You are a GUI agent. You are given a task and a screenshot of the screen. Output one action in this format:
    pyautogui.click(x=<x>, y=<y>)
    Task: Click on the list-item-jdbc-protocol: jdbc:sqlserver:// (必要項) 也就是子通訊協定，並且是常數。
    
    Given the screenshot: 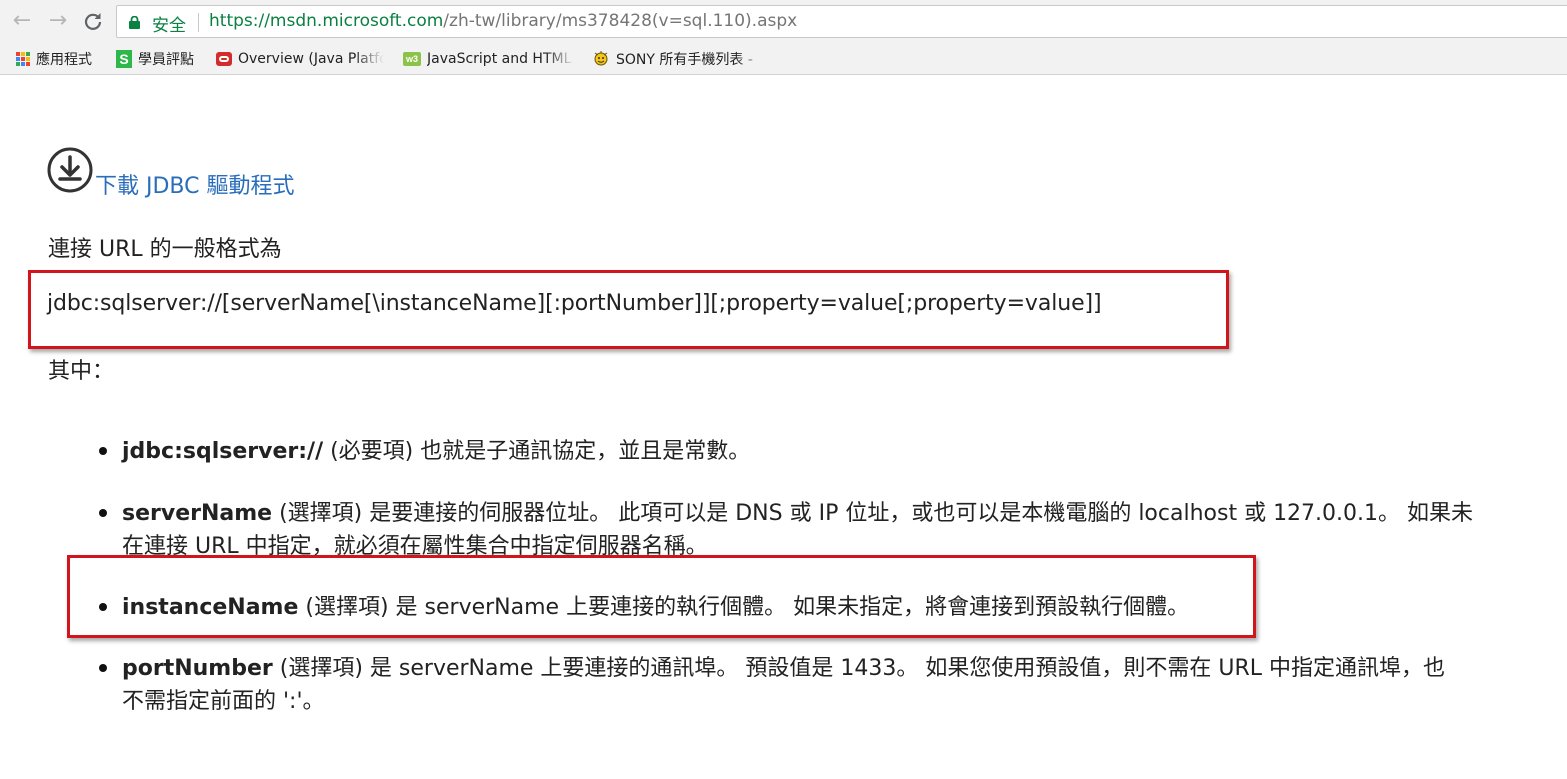 What is the action you would take?
    pyautogui.click(x=436, y=451)
    